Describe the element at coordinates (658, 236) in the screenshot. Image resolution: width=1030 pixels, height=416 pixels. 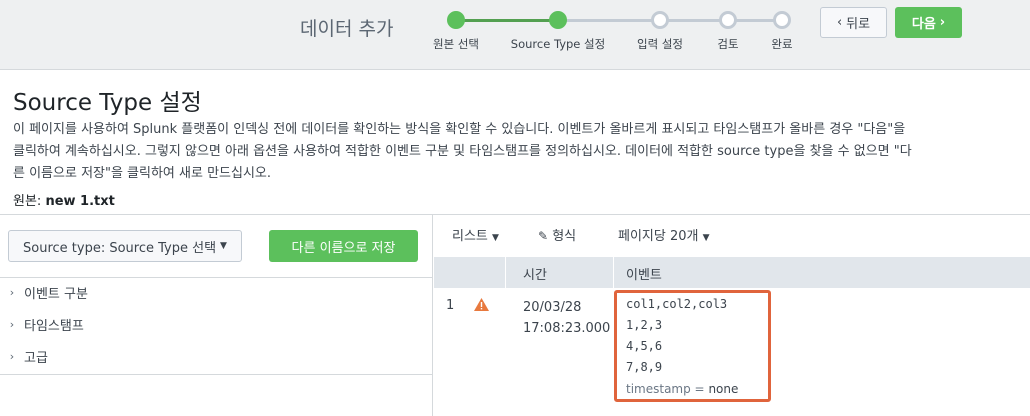
I see `per-page-label: 페이지당 20개` at that location.